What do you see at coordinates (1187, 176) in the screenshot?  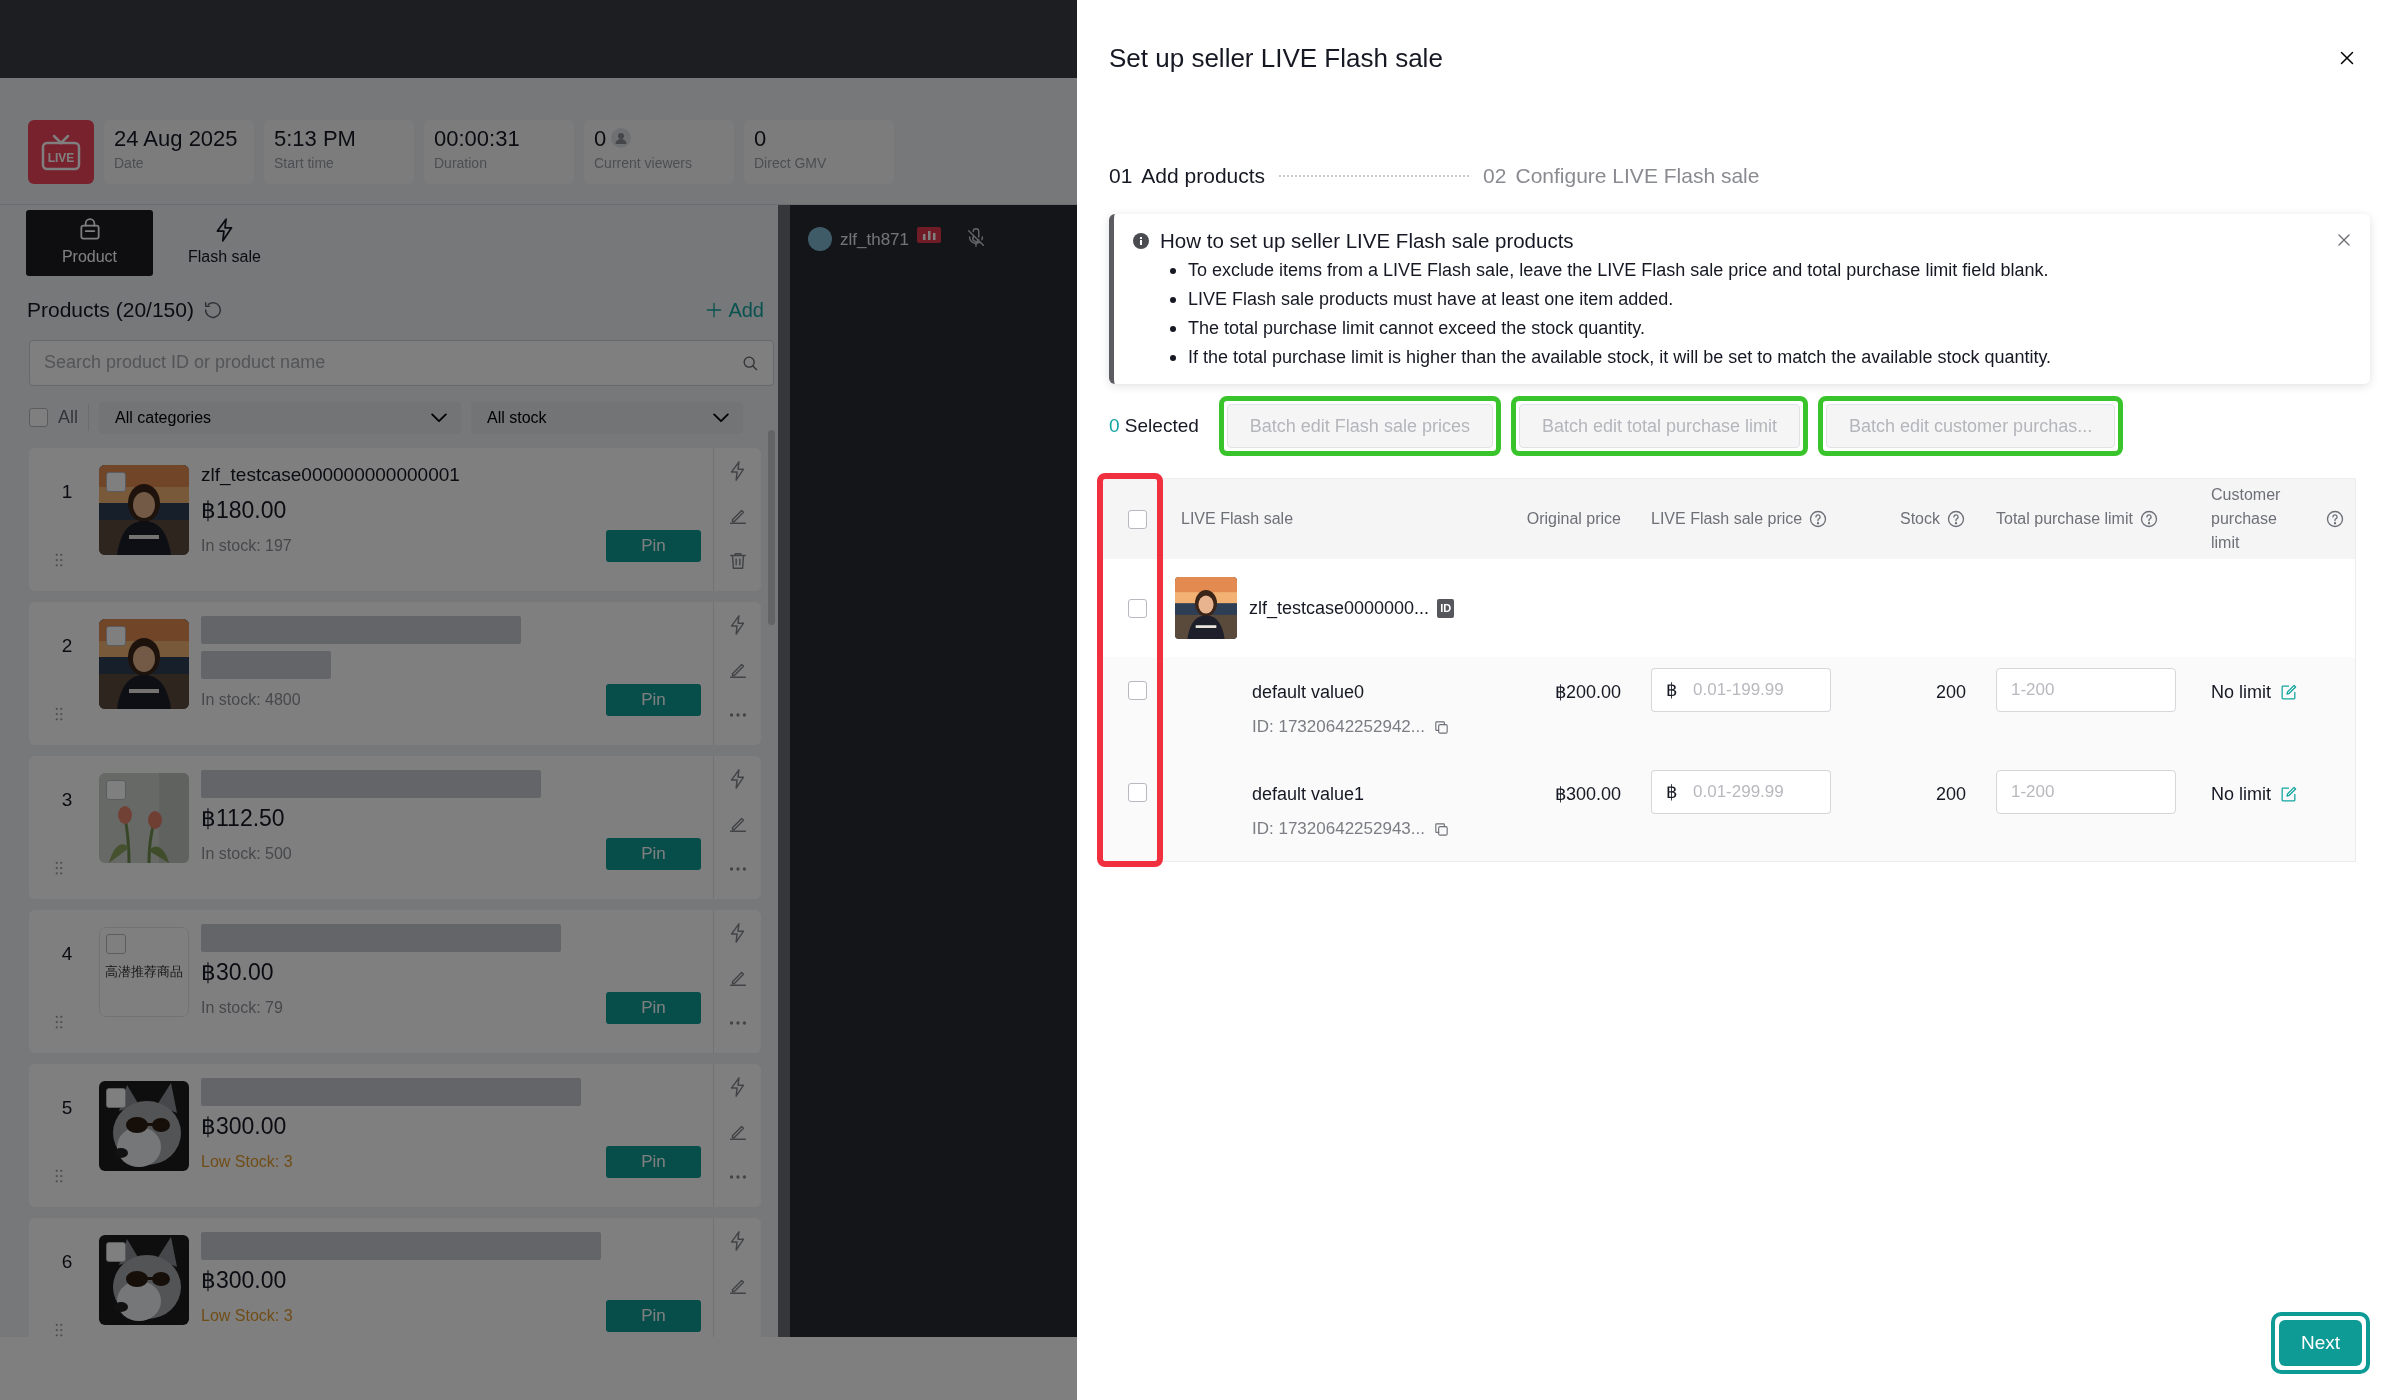 I see `step: 01 Add products` at bounding box center [1187, 176].